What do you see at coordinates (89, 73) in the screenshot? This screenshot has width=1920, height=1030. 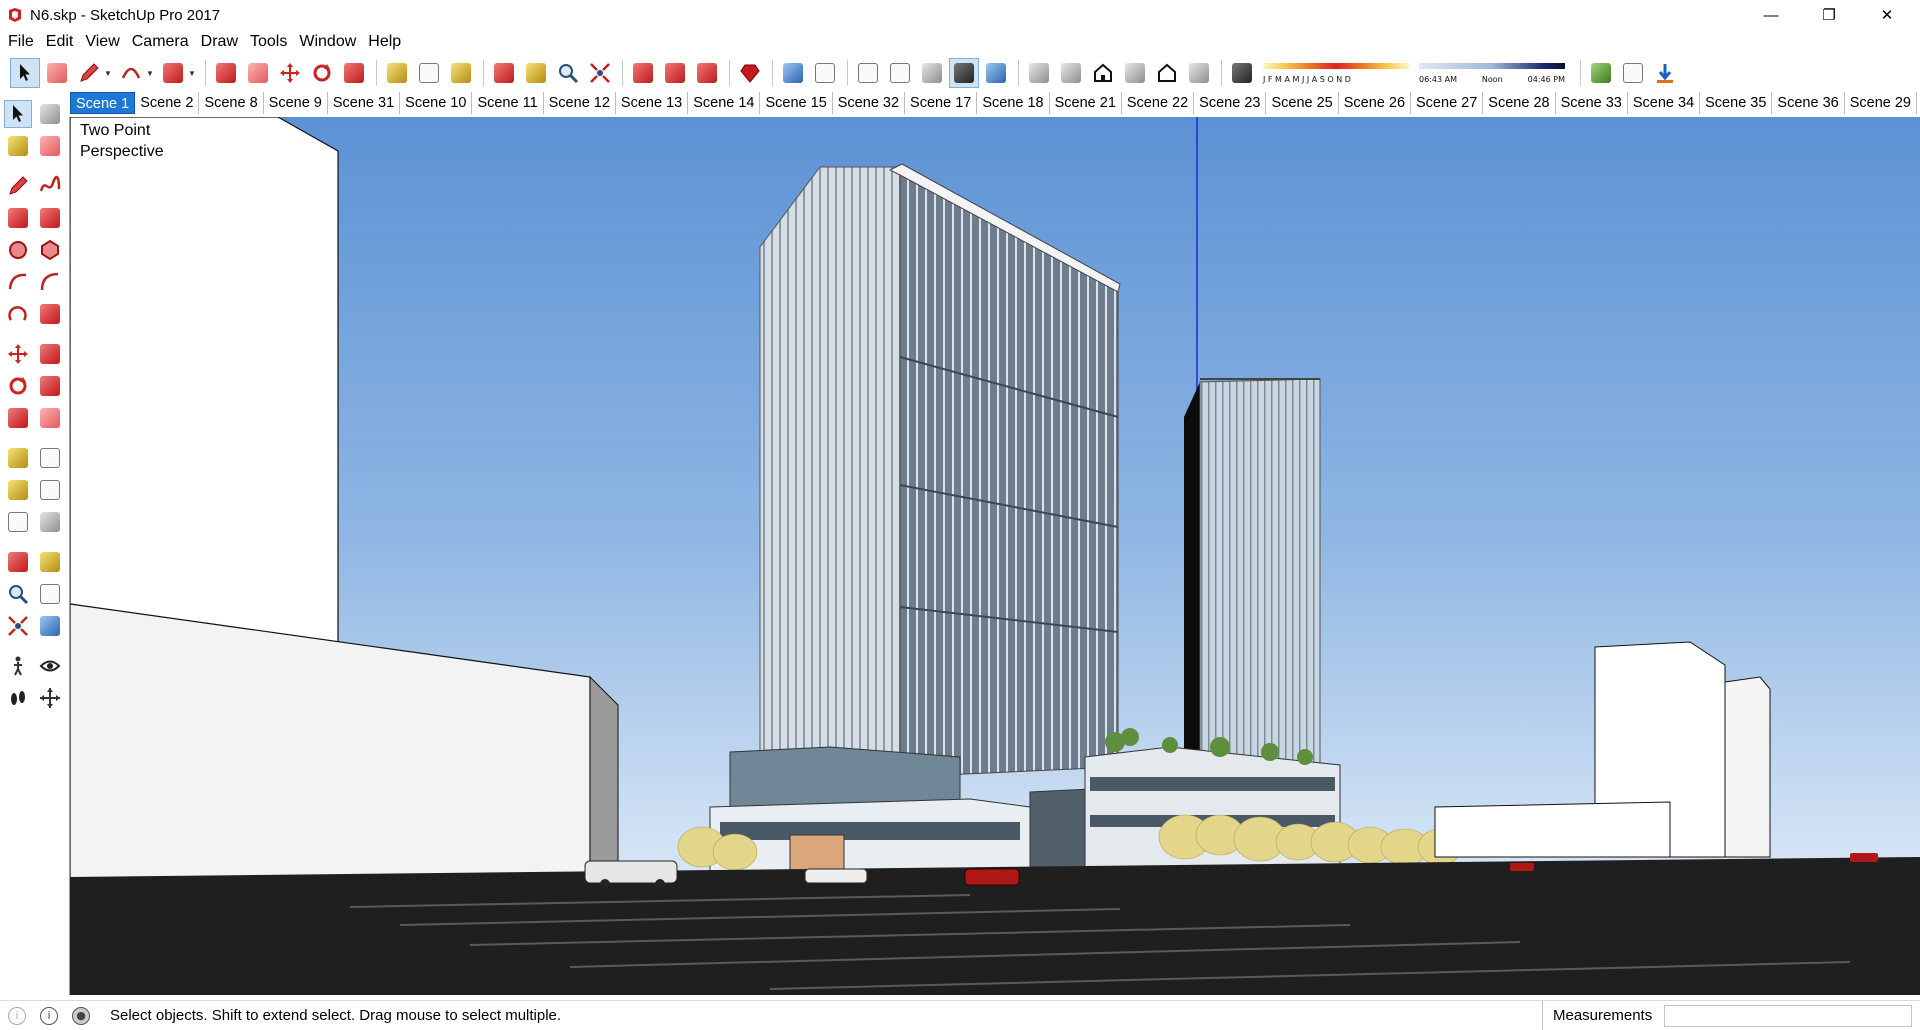 I see `line-tool-button` at bounding box center [89, 73].